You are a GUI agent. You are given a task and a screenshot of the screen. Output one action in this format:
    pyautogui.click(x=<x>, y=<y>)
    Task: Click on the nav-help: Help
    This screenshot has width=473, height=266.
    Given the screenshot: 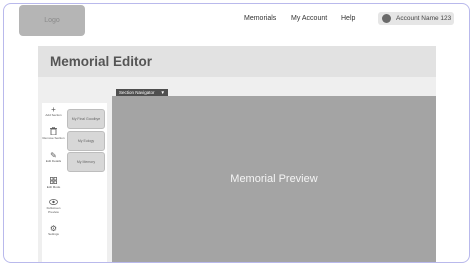 What is the action you would take?
    pyautogui.click(x=348, y=18)
    